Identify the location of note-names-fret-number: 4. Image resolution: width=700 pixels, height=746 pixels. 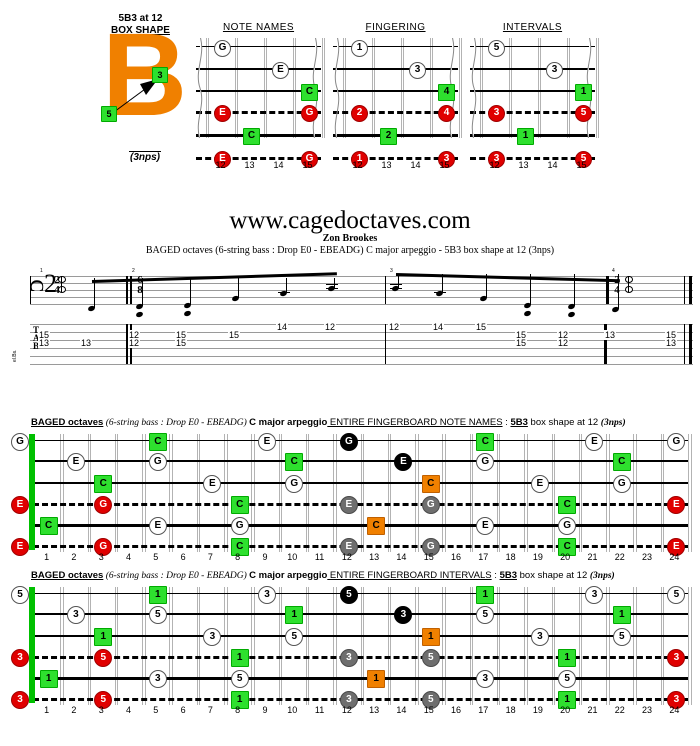
(129, 557).